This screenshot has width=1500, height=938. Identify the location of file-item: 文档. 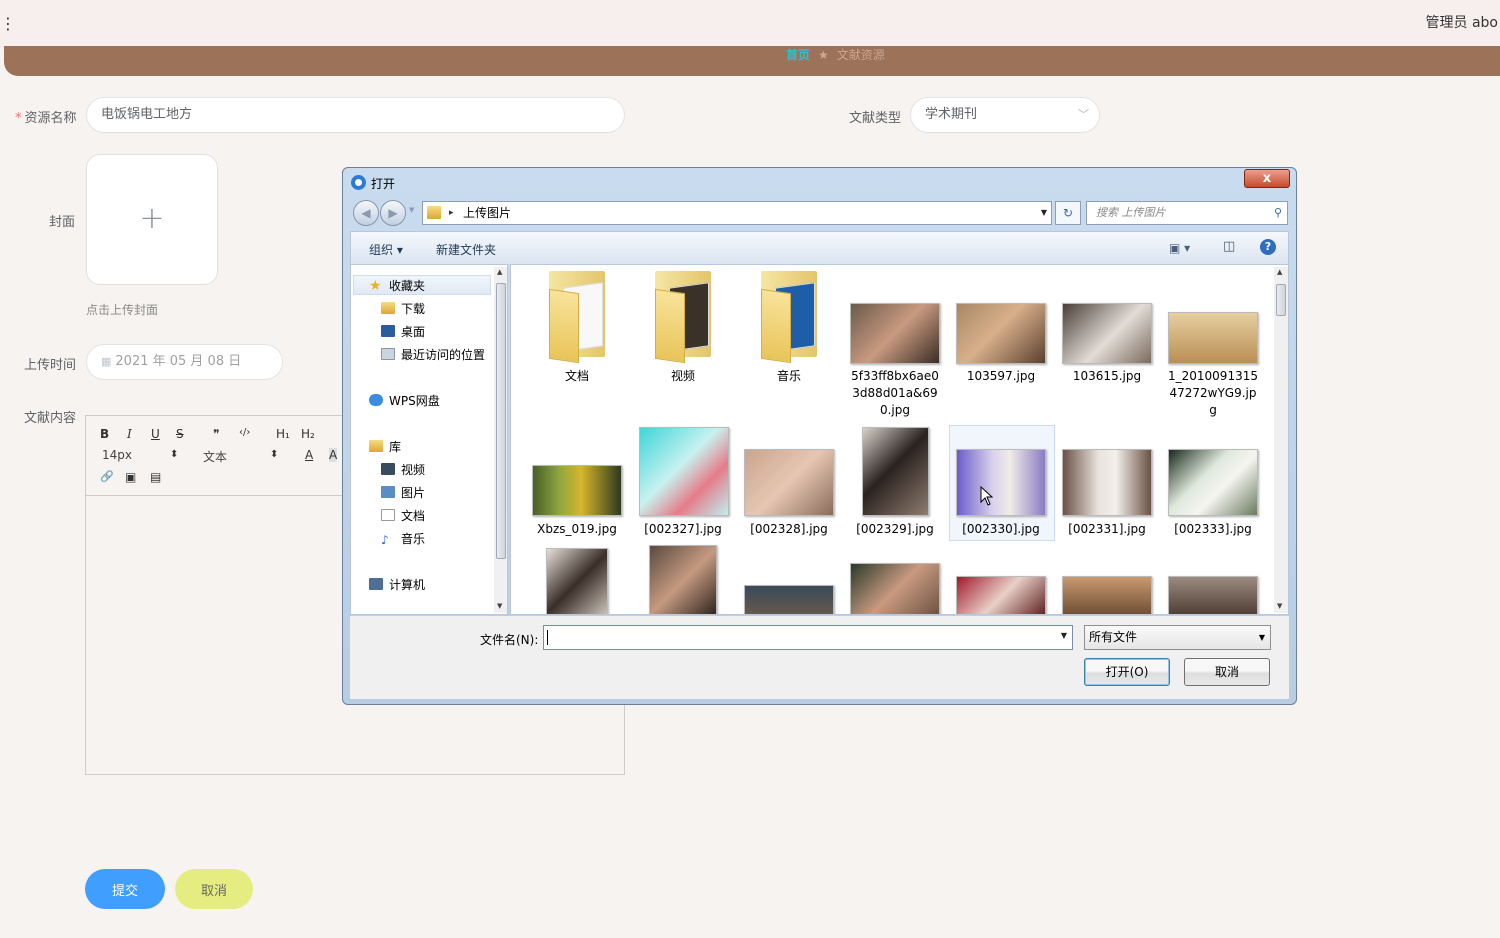
(577, 340).